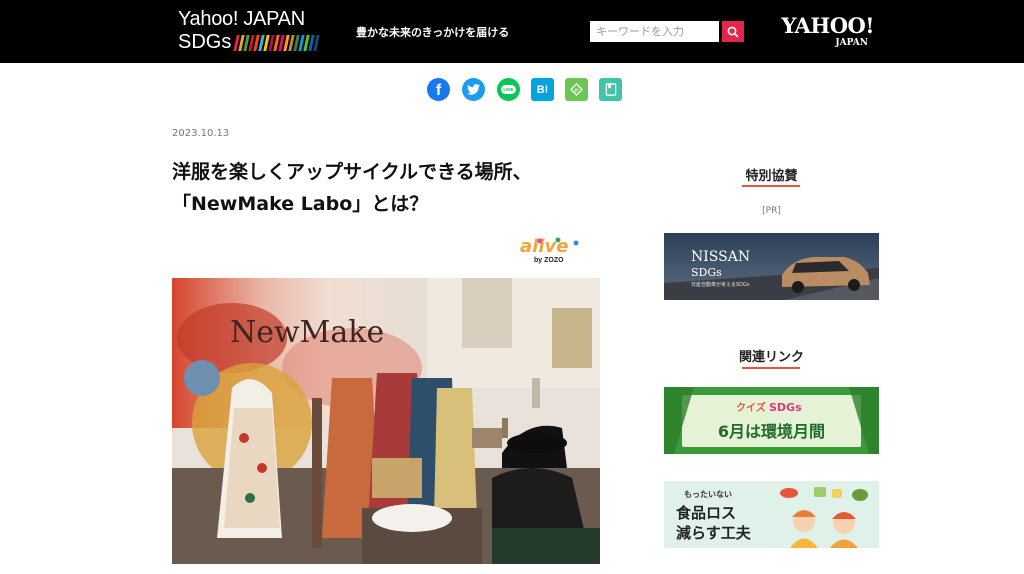  What do you see at coordinates (771, 266) in the screenshot?
I see `nissan-sdgs-banner: NISSAN SDGs 日産自動車が考えるSDGs` at bounding box center [771, 266].